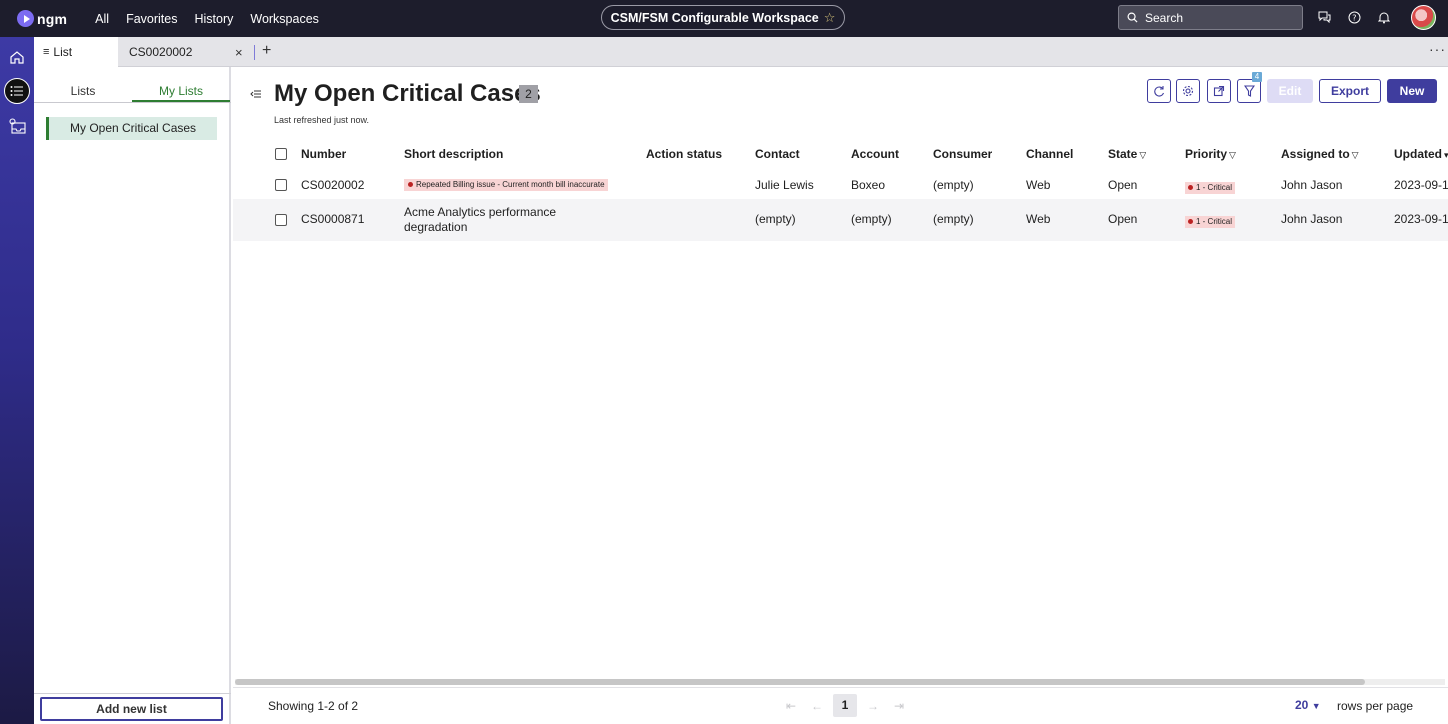  What do you see at coordinates (239, 52) in the screenshot?
I see `close-icon: ×` at bounding box center [239, 52].